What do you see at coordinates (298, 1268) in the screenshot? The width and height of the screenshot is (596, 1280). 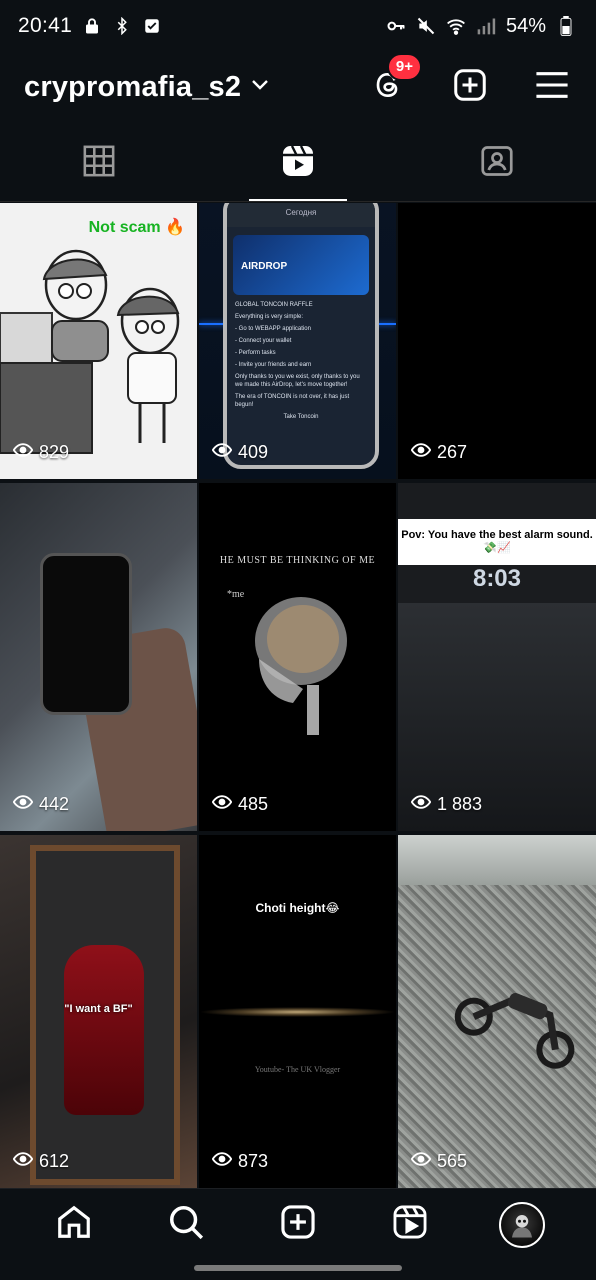 I see `home-indicator` at bounding box center [298, 1268].